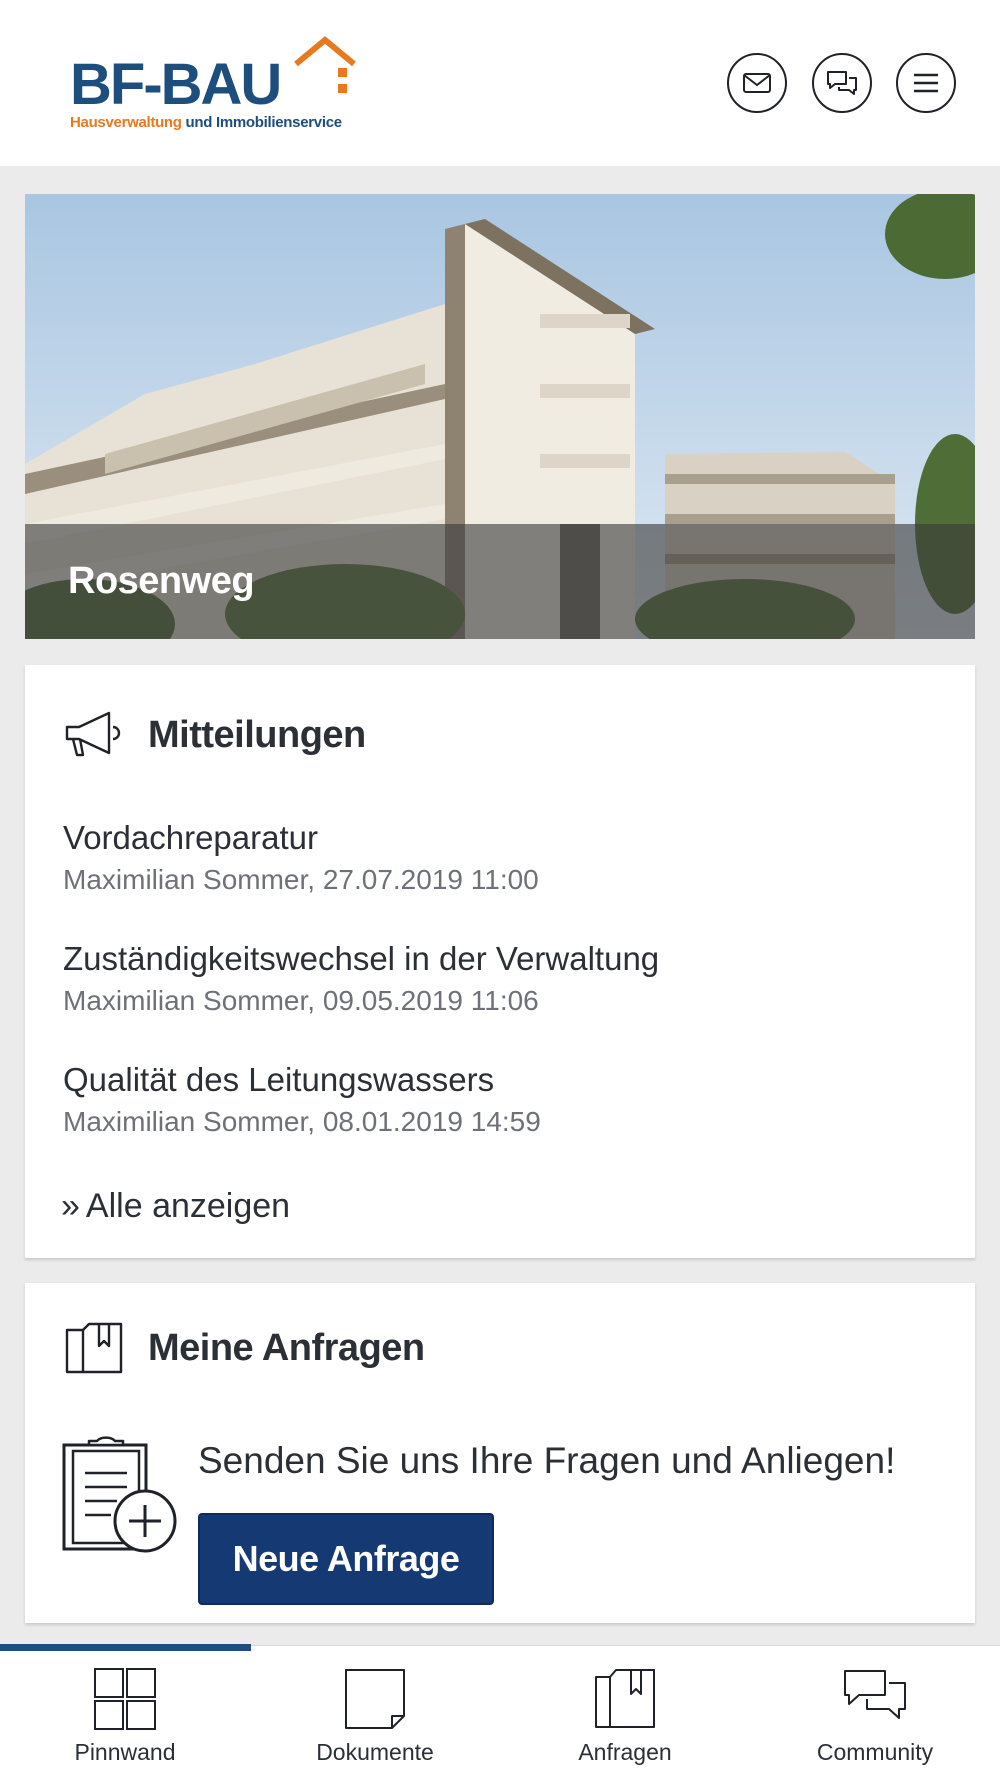 The image size is (1000, 1778). I want to click on nav-label: Dokumente, so click(375, 1752).